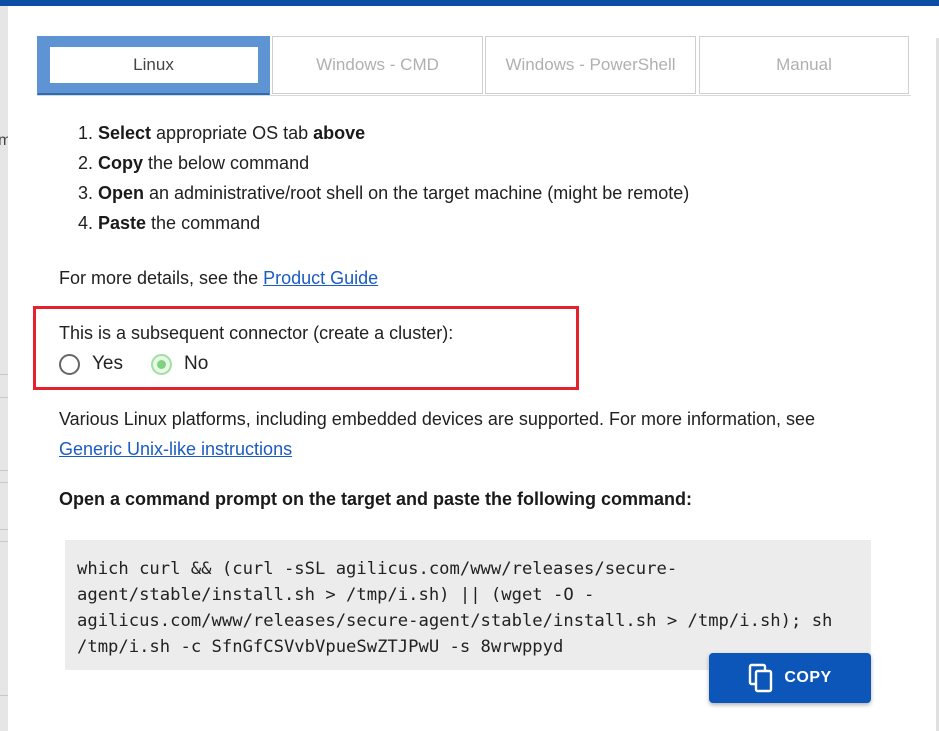 This screenshot has height=731, width=939. Describe the element at coordinates (125, 133) in the screenshot. I see `step-keyword: Select` at that location.